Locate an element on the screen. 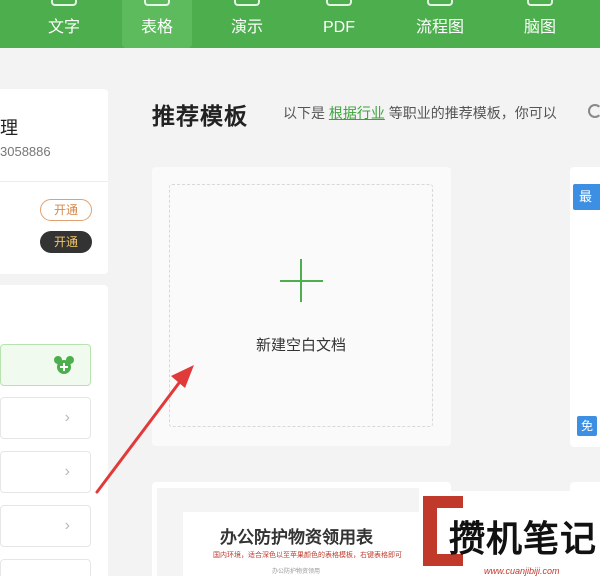 Image resolution: width=600 pixels, height=576 pixels. watermark-text: 攒机笔记 is located at coordinates (523, 538).